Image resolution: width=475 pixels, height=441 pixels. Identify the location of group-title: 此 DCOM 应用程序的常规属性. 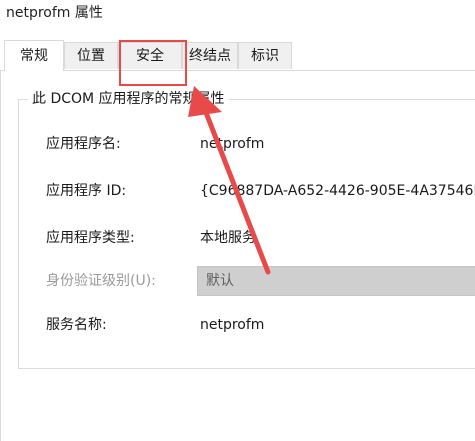
(128, 99).